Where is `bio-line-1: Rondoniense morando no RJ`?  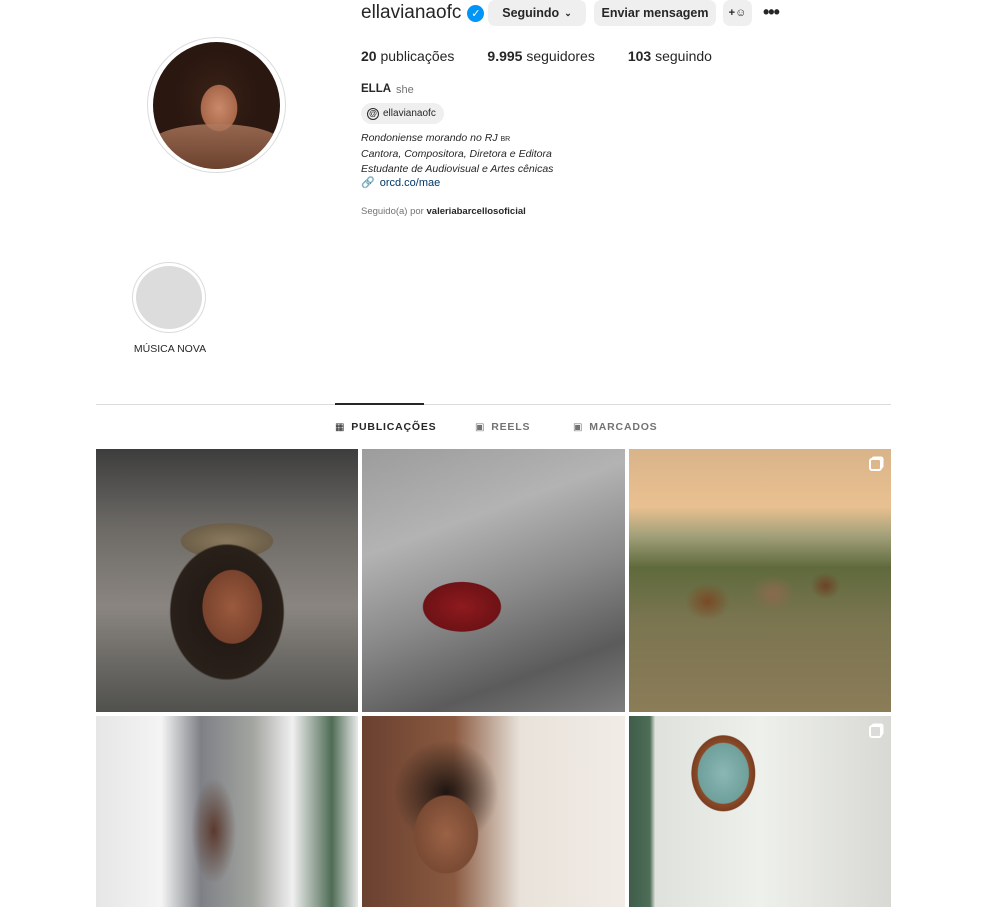 bio-line-1: Rondoniense morando no RJ is located at coordinates (429, 138).